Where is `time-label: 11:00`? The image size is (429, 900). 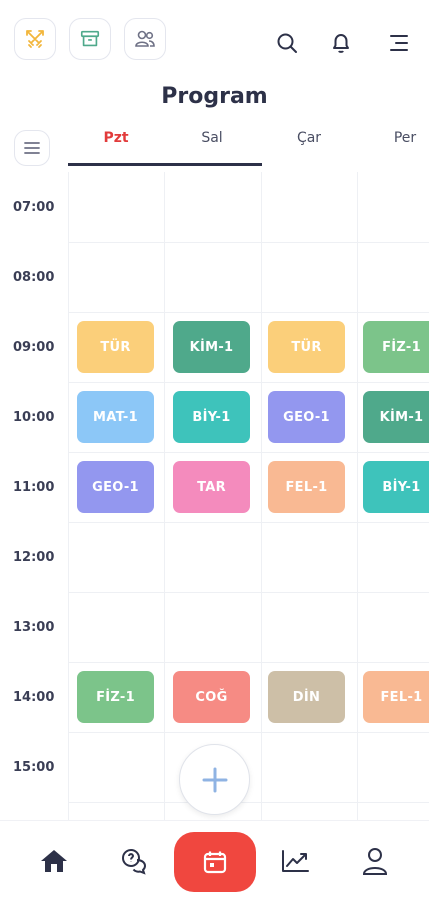
time-label: 11:00 is located at coordinates (34, 487).